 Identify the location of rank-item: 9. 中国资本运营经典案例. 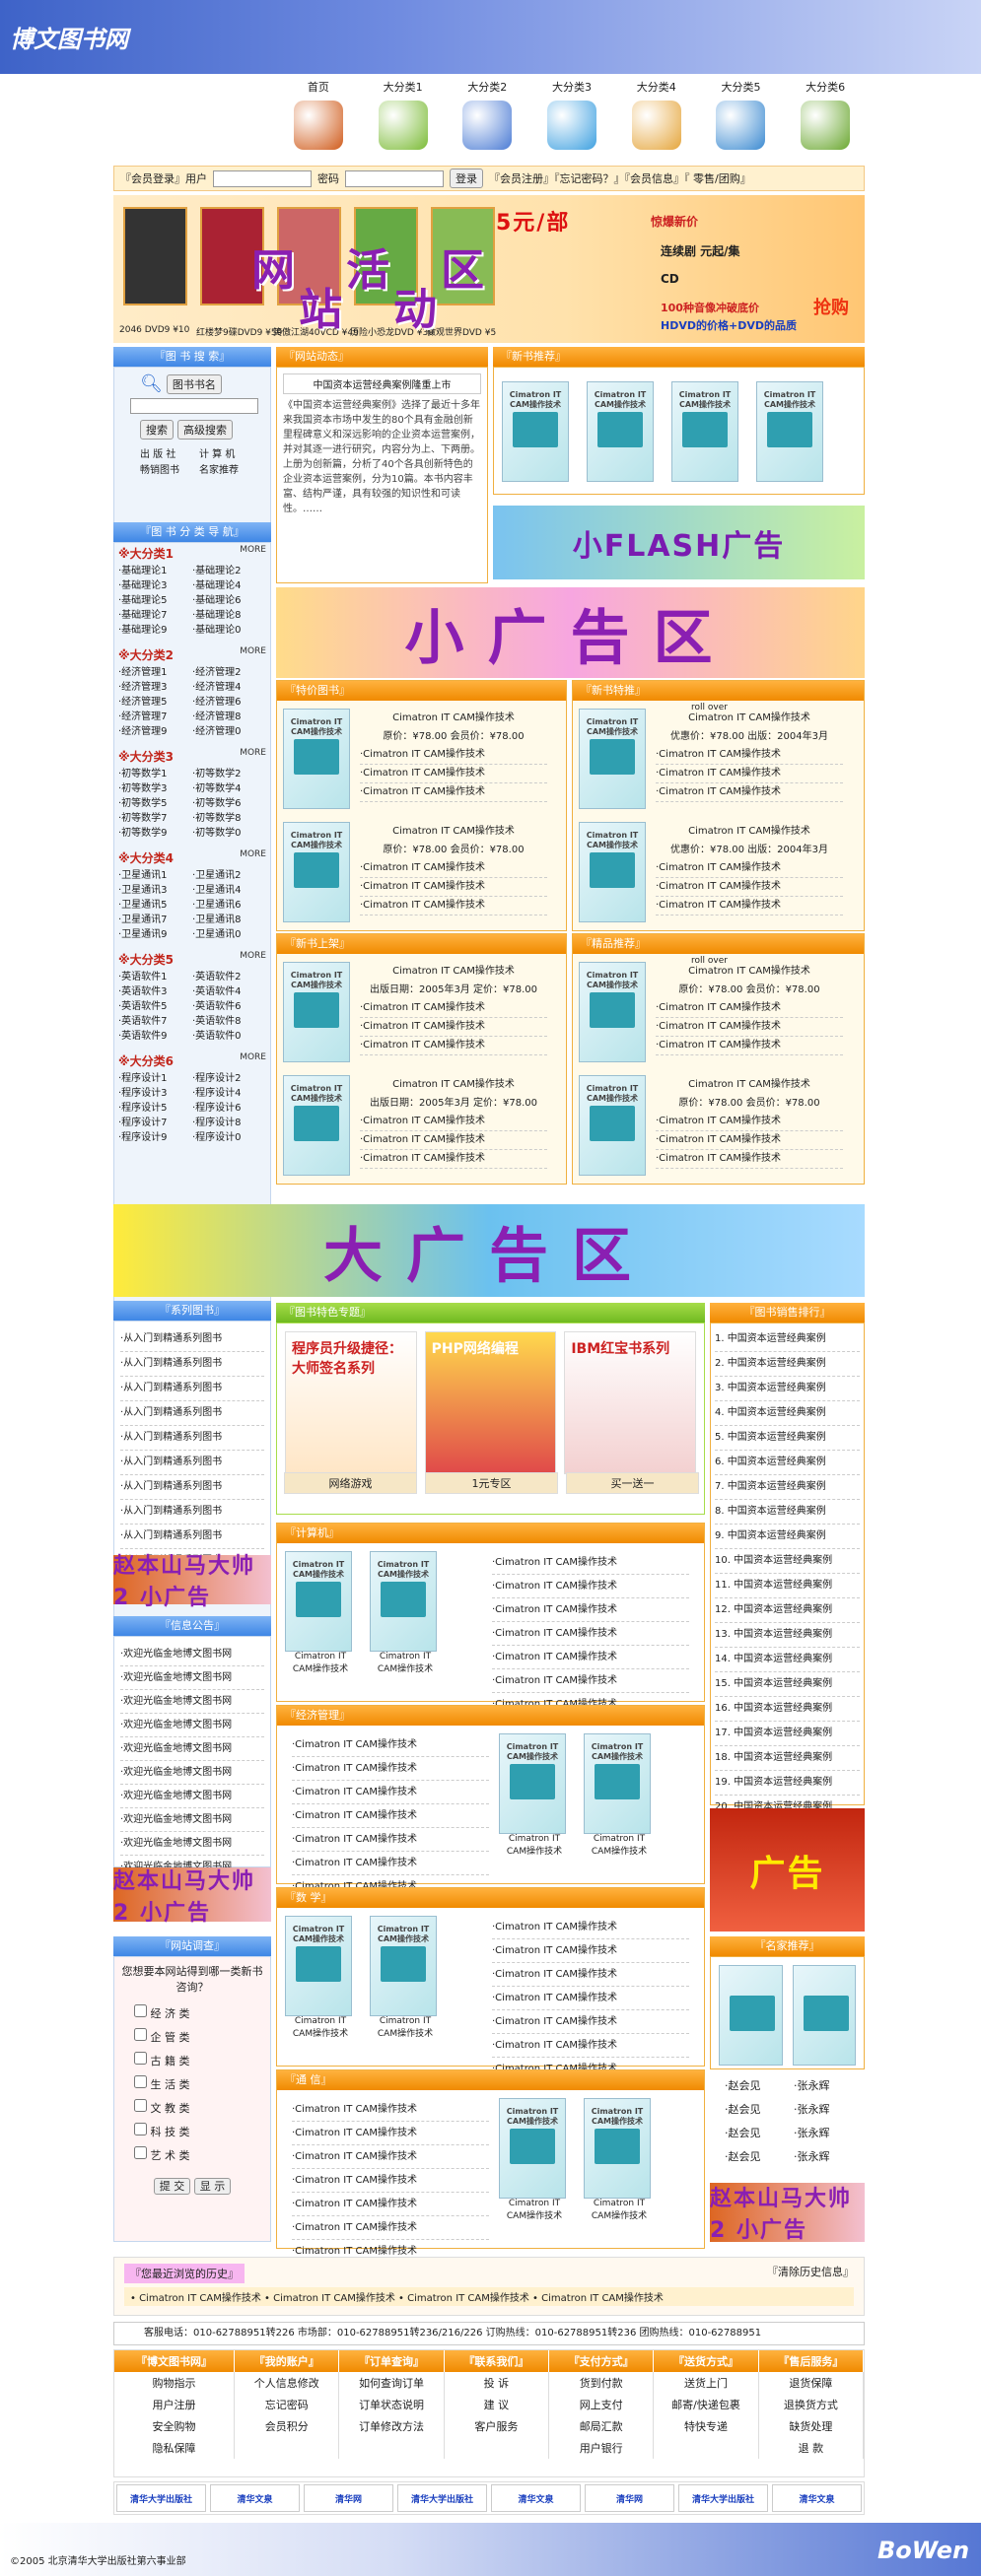
(787, 1537).